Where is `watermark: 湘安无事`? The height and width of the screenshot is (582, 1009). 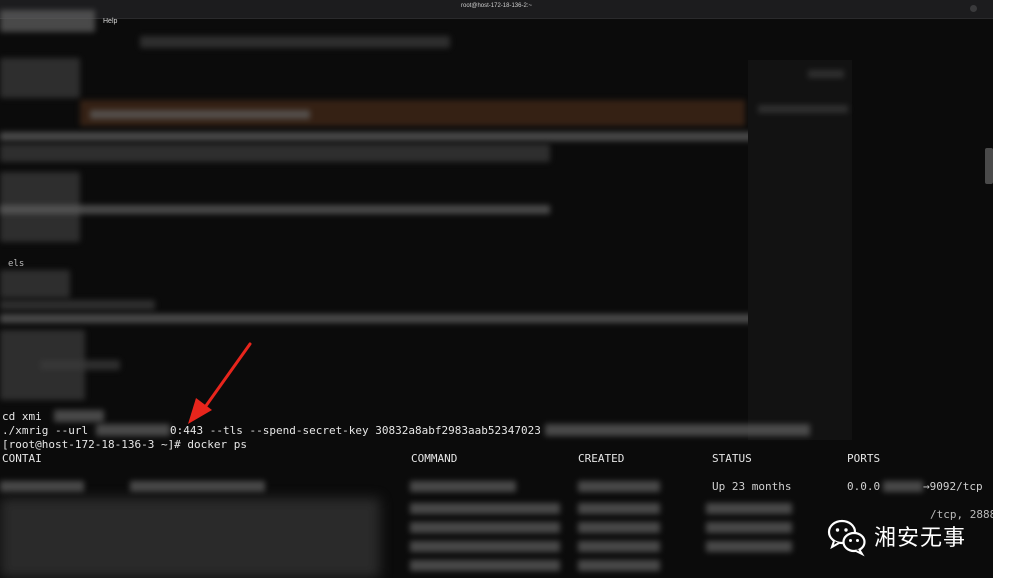 watermark: 湘安无事 is located at coordinates (896, 536).